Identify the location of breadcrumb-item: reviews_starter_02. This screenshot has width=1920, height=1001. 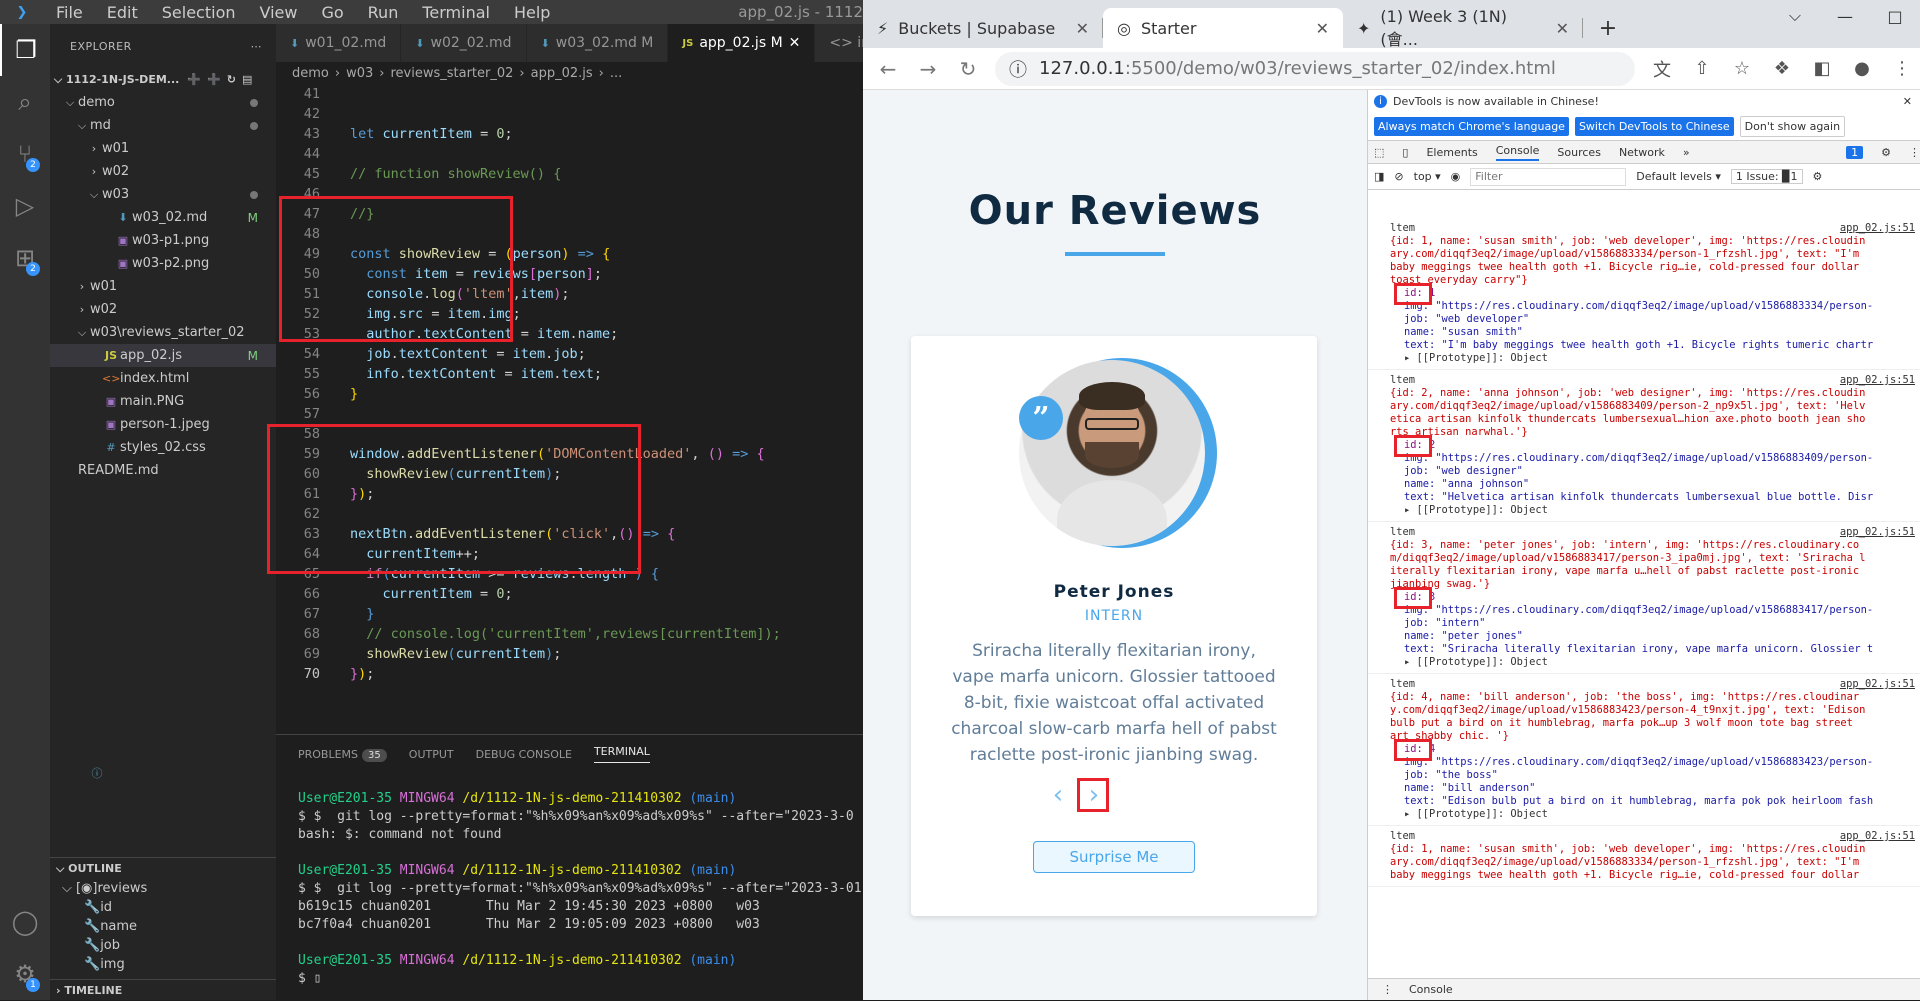
(451, 73).